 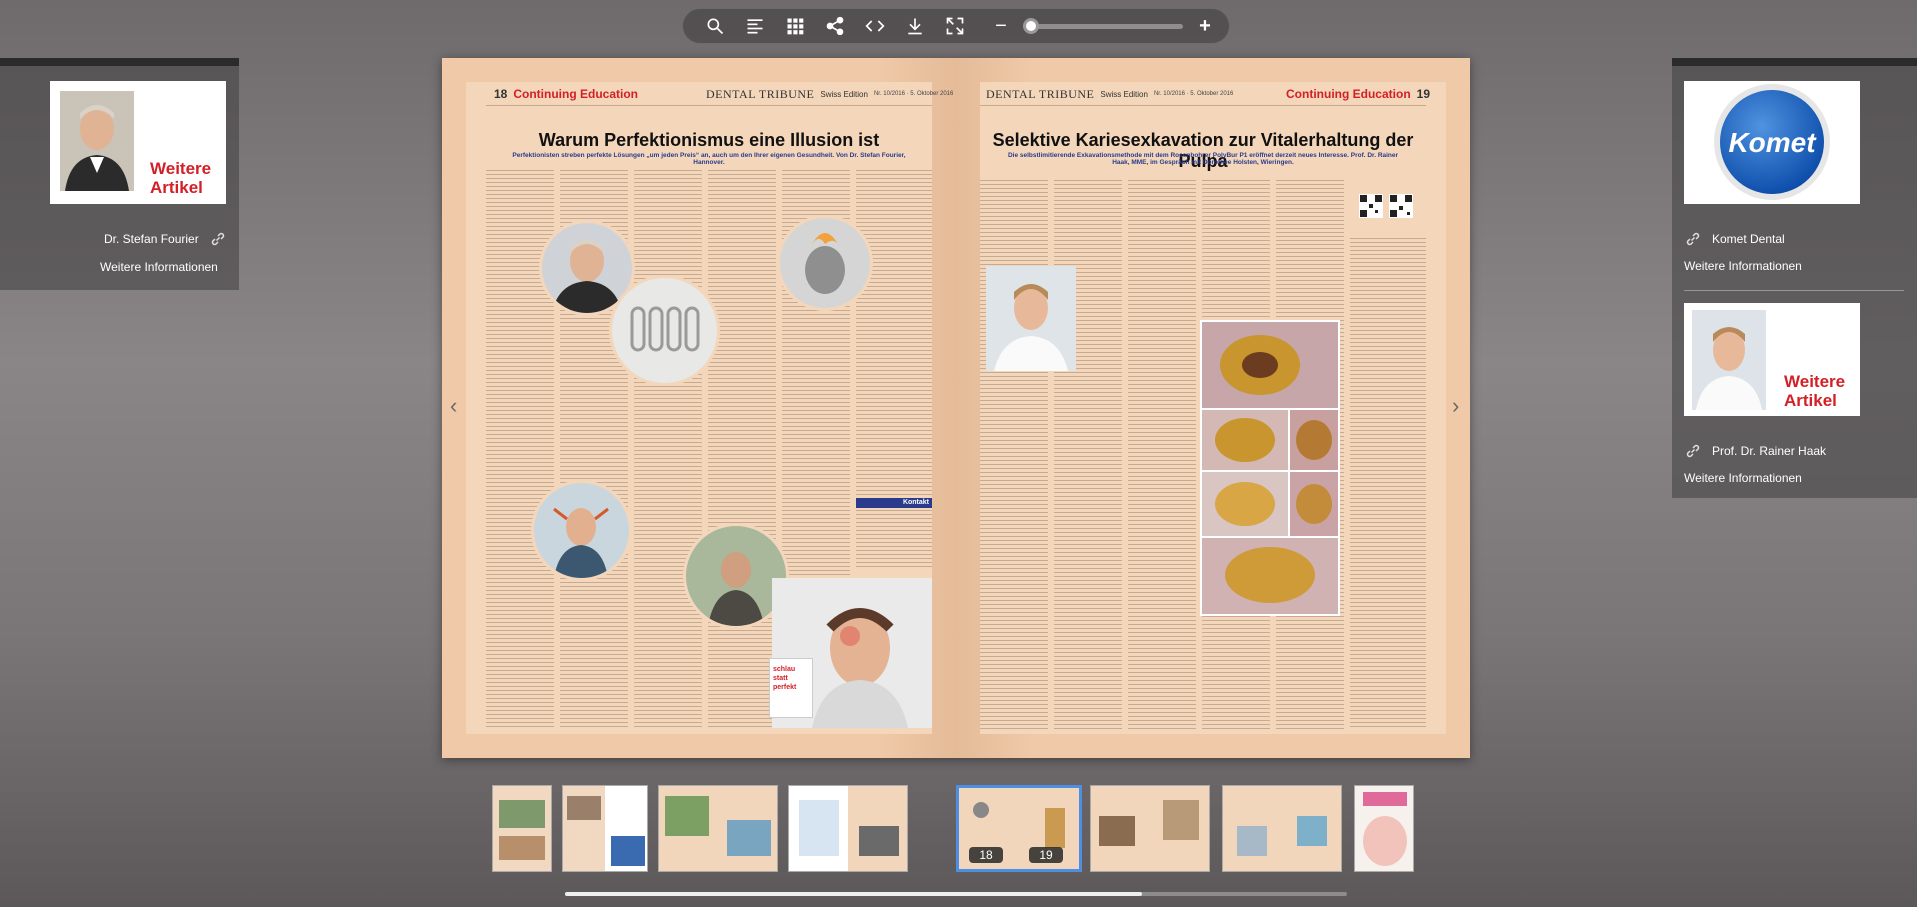 What do you see at coordinates (785, 678) in the screenshot?
I see `book-title: schlau statt perfekt` at bounding box center [785, 678].